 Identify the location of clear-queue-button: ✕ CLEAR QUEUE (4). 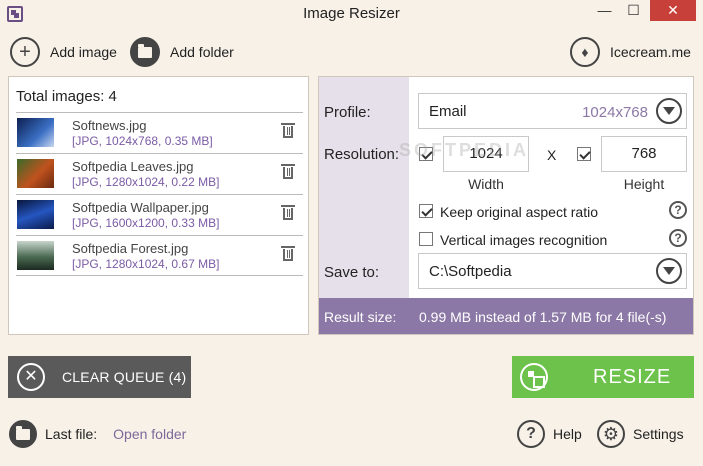
(99, 377).